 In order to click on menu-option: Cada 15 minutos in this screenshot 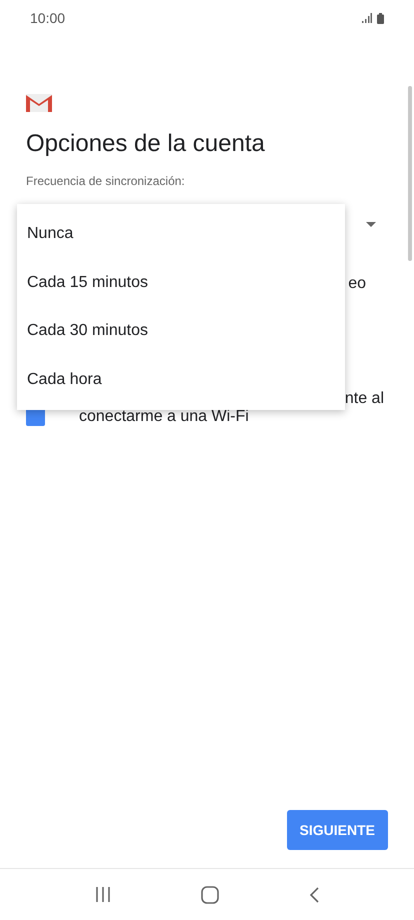, I will do `click(181, 282)`.